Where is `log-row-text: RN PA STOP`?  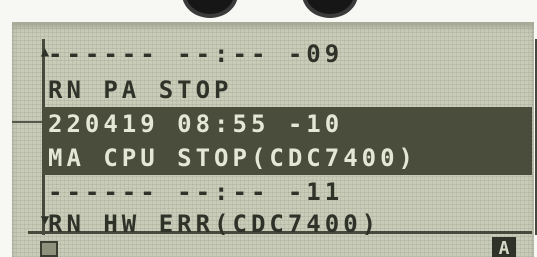
log-row-text: RN PA STOP is located at coordinates (140, 90).